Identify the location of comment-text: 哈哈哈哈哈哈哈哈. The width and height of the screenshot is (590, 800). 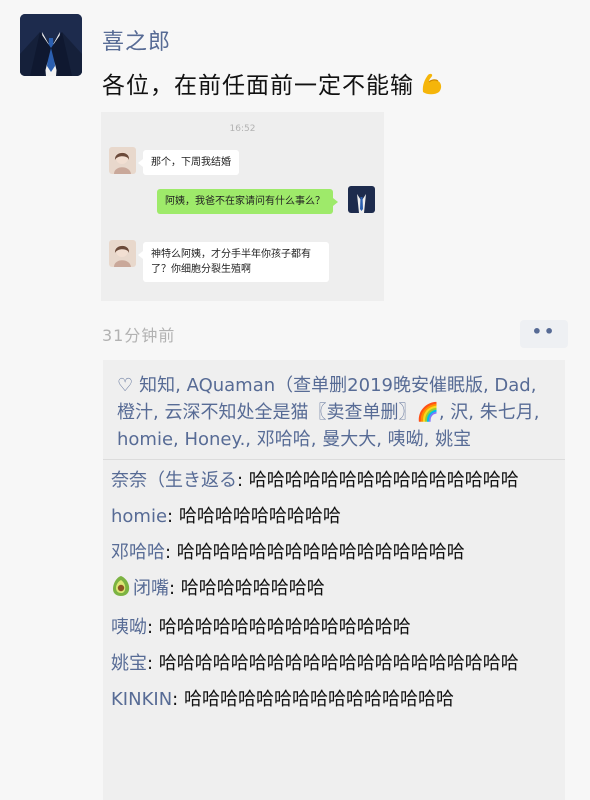
(252, 588).